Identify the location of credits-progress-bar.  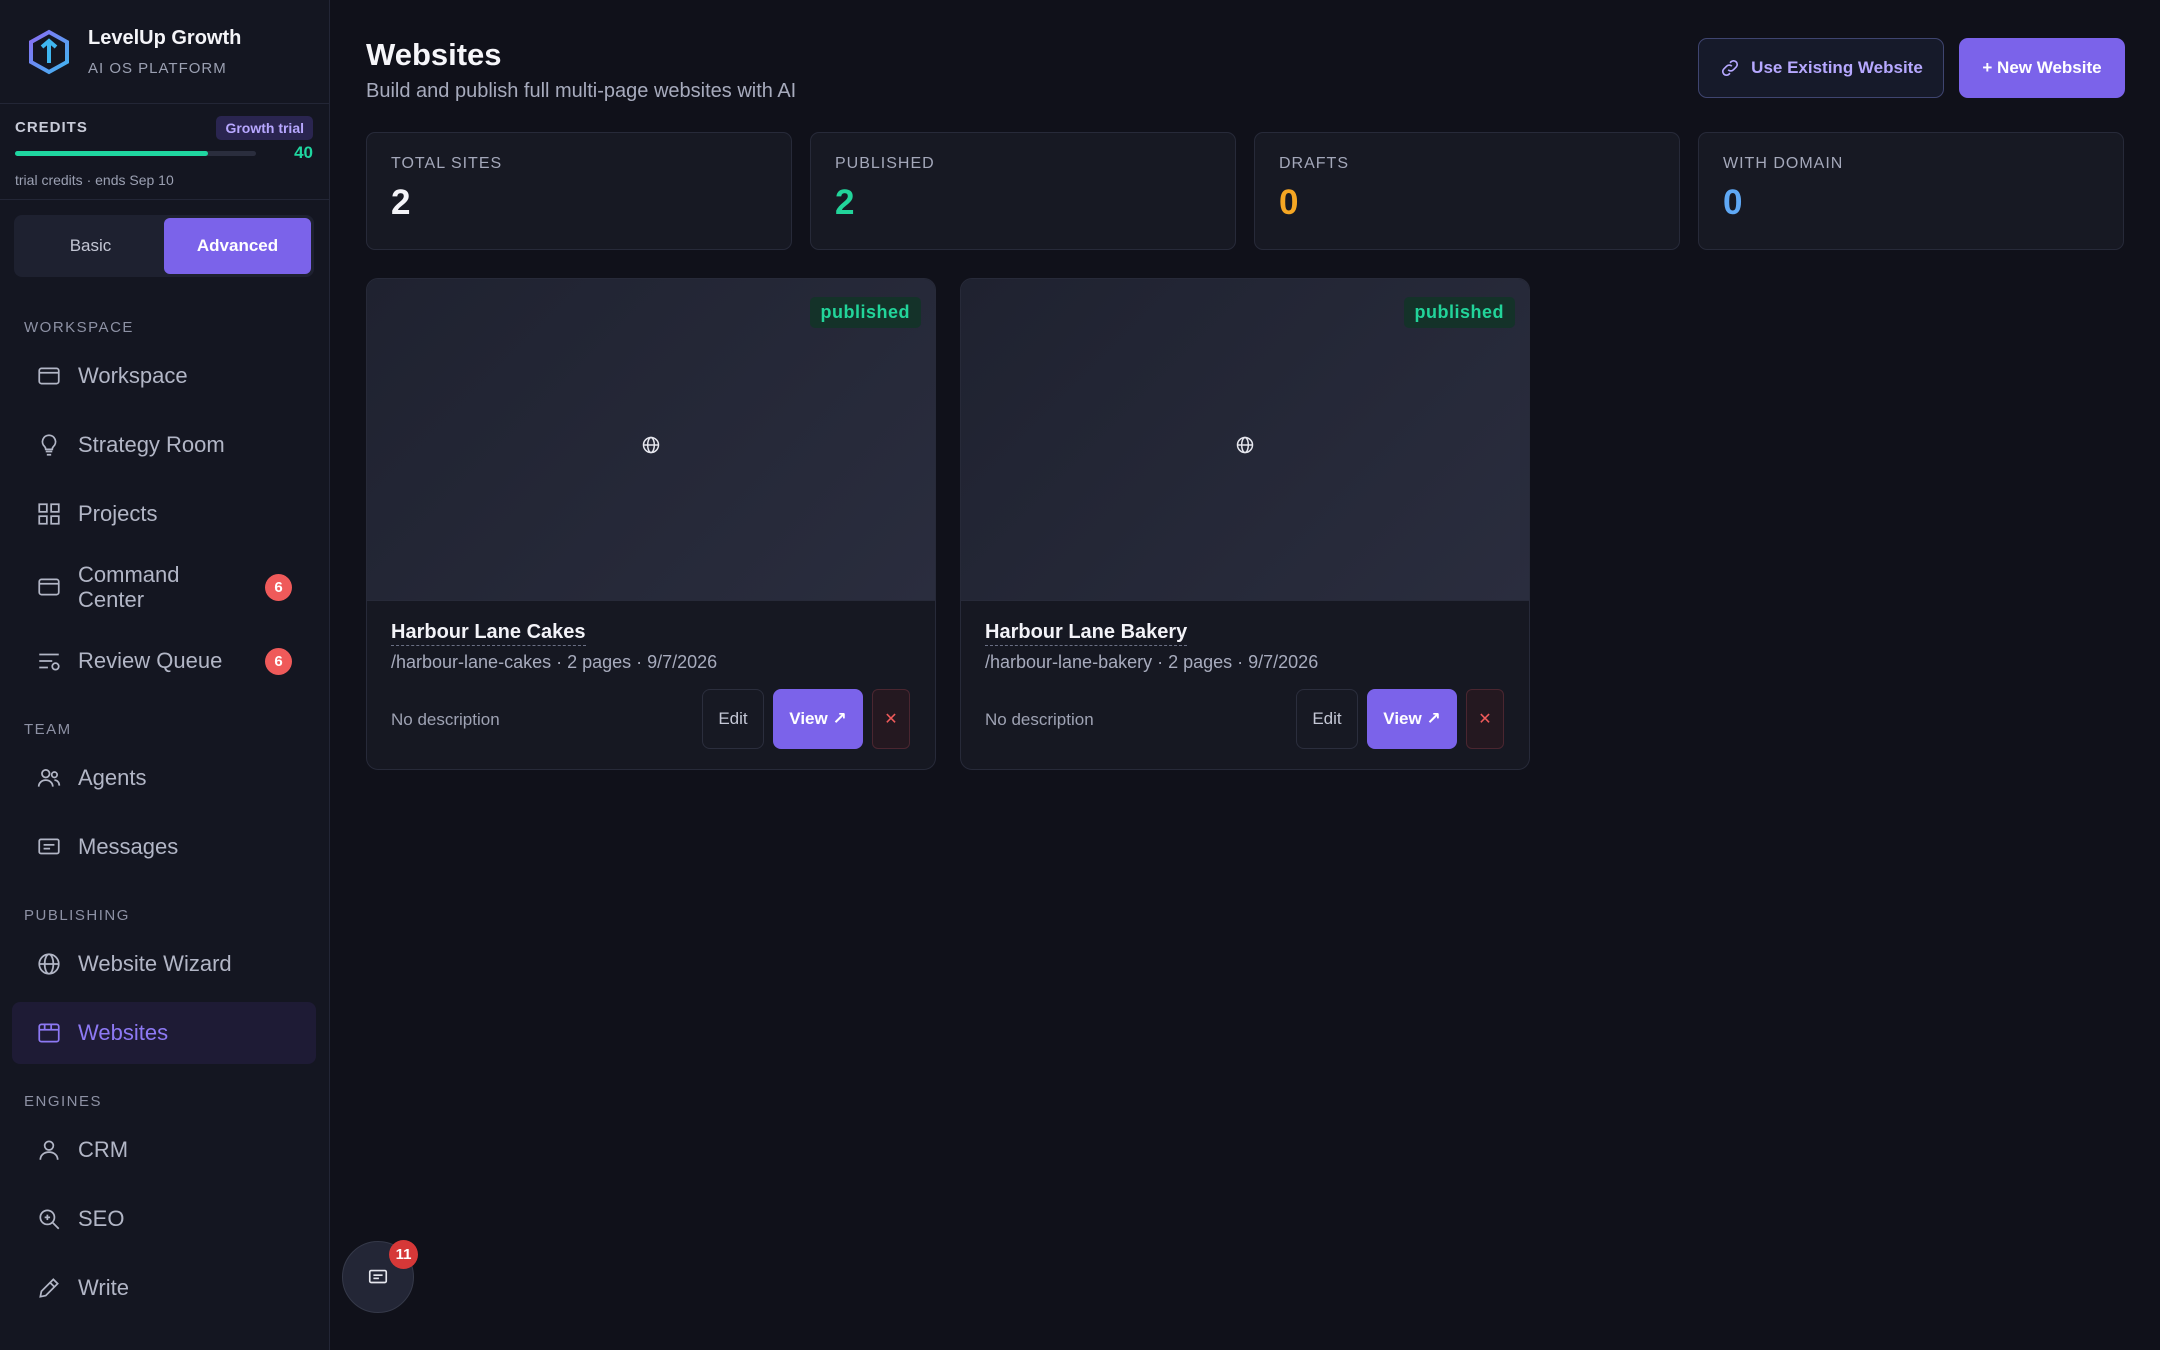
(135, 153).